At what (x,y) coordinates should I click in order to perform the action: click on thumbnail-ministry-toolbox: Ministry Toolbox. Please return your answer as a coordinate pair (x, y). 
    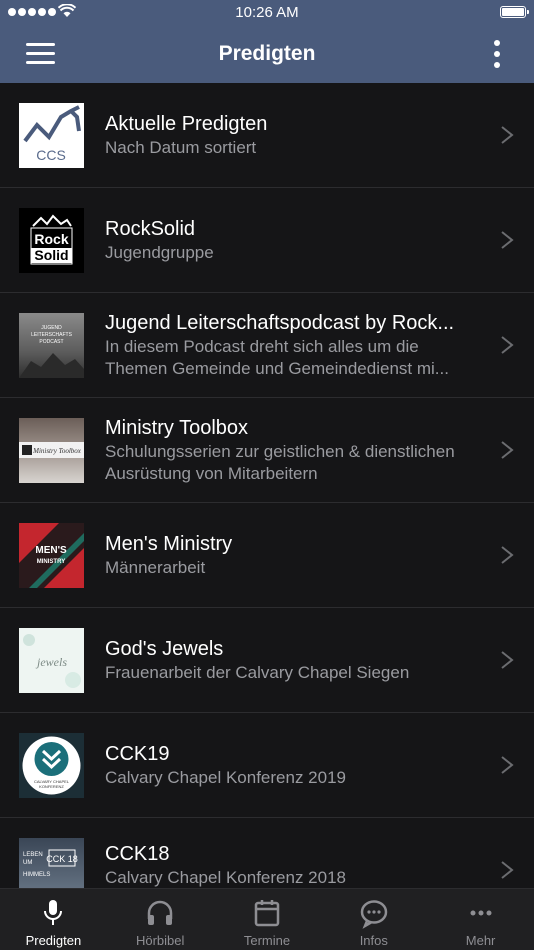
    Looking at the image, I should click on (51, 450).